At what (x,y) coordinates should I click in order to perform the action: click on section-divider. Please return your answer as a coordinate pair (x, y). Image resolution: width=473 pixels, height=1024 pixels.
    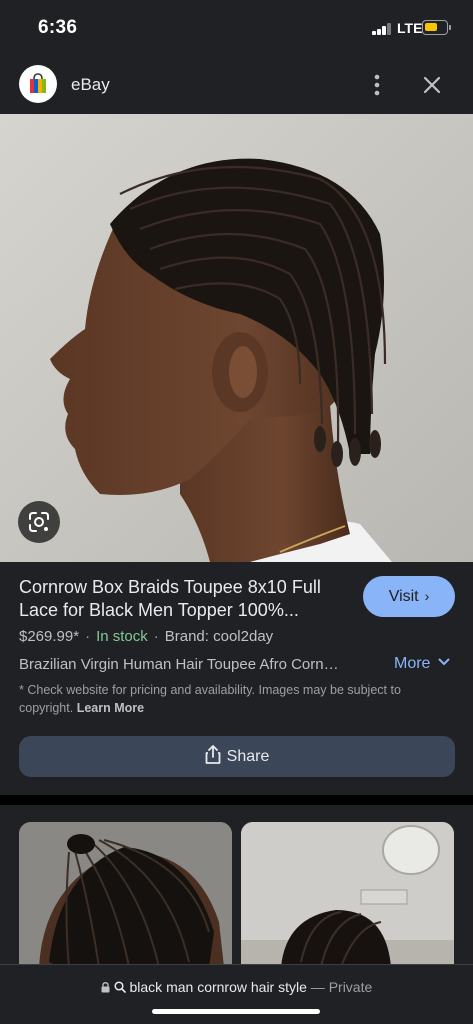
    Looking at the image, I should click on (236, 800).